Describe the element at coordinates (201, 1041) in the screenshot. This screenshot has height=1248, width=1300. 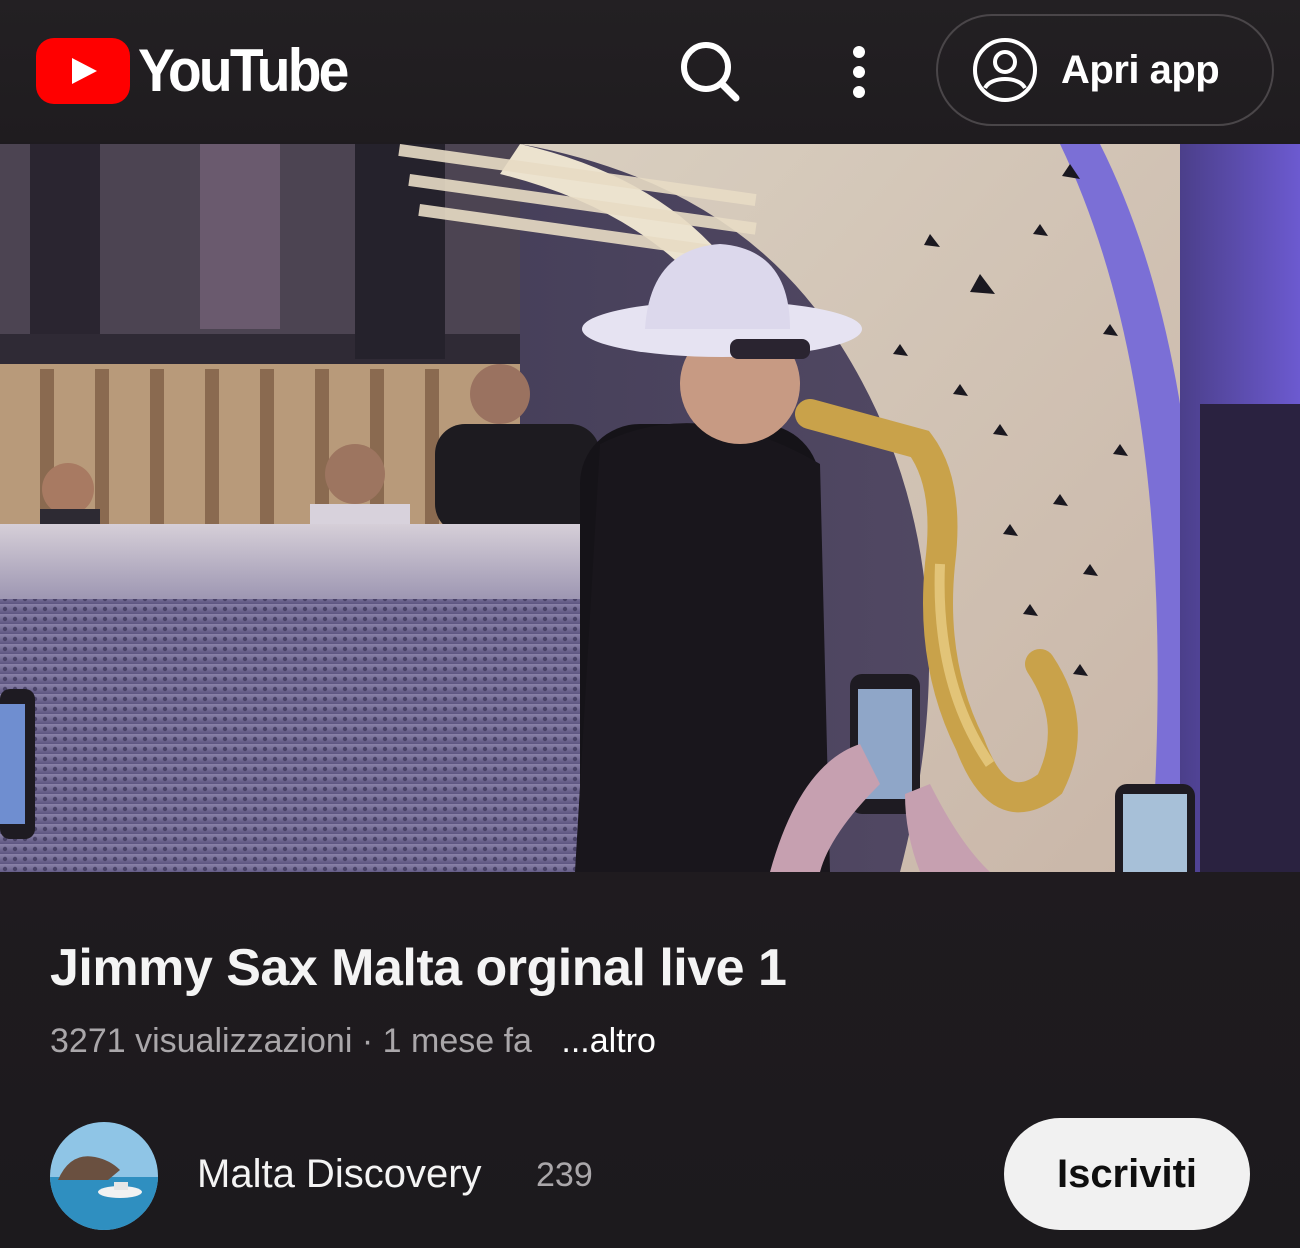
I see `view-count: 3271 visualizzazioni` at that location.